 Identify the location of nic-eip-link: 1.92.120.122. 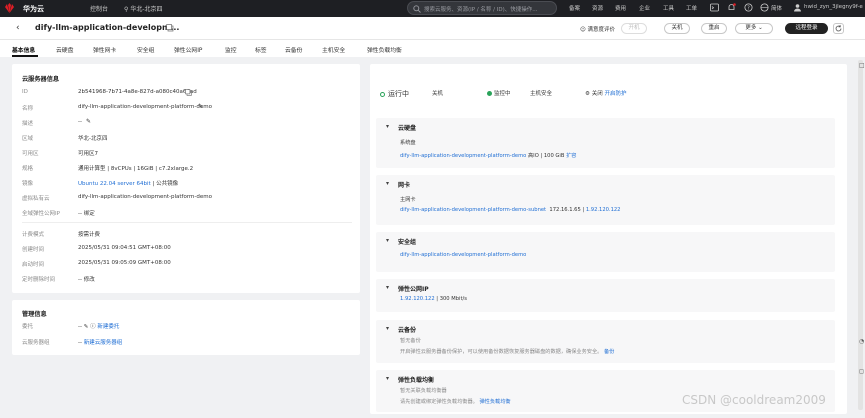
(603, 210).